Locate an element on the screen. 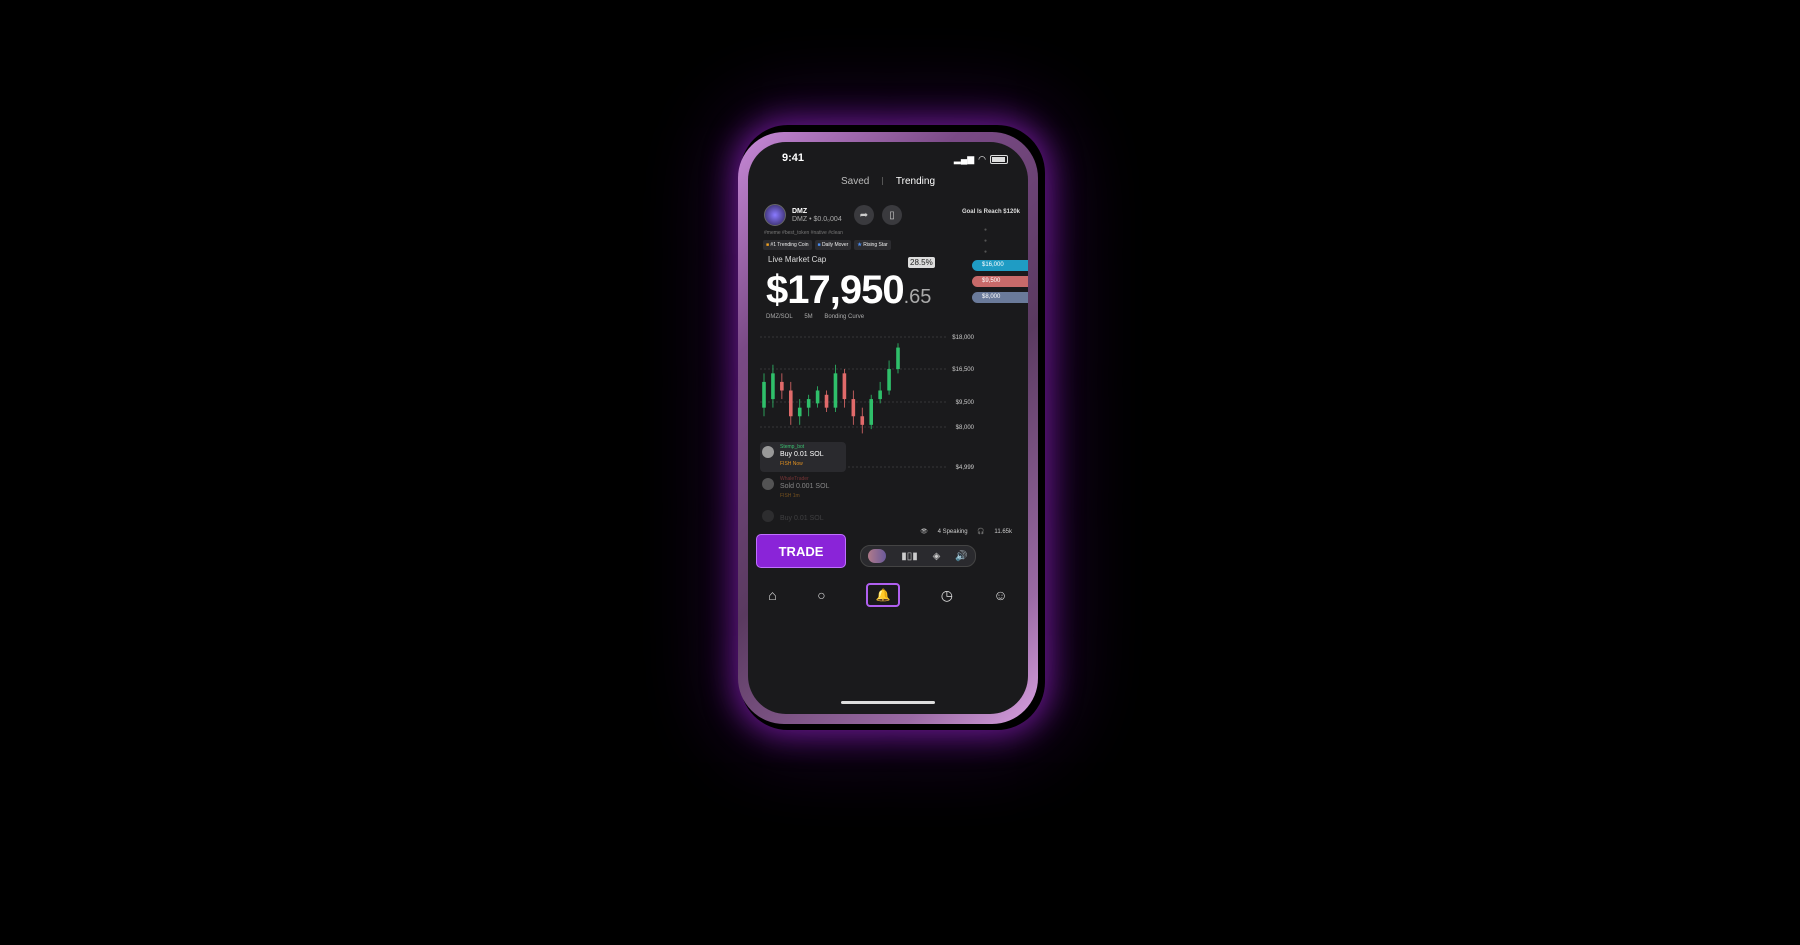  token-price-sub: DMZ • $0.0₀004 is located at coordinates (817, 219).